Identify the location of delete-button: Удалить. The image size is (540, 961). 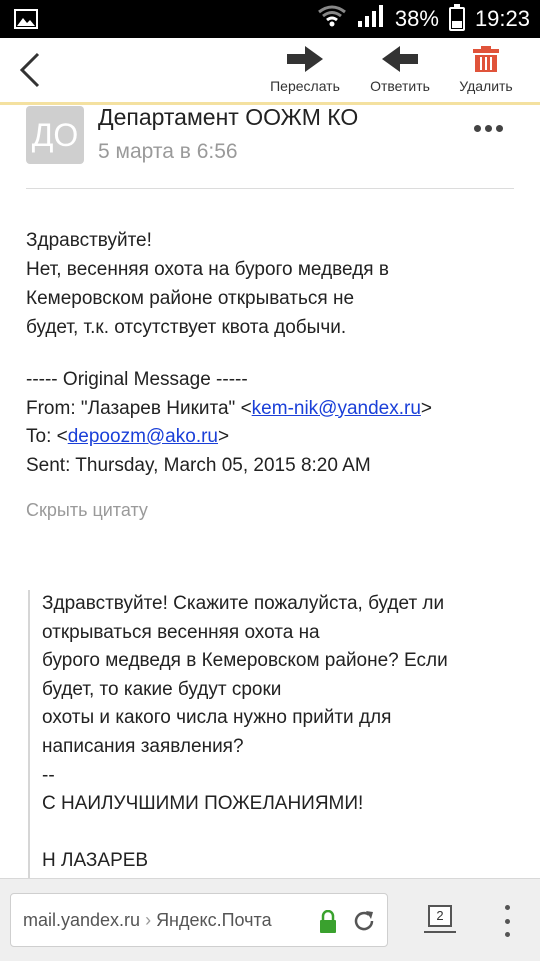
(486, 70).